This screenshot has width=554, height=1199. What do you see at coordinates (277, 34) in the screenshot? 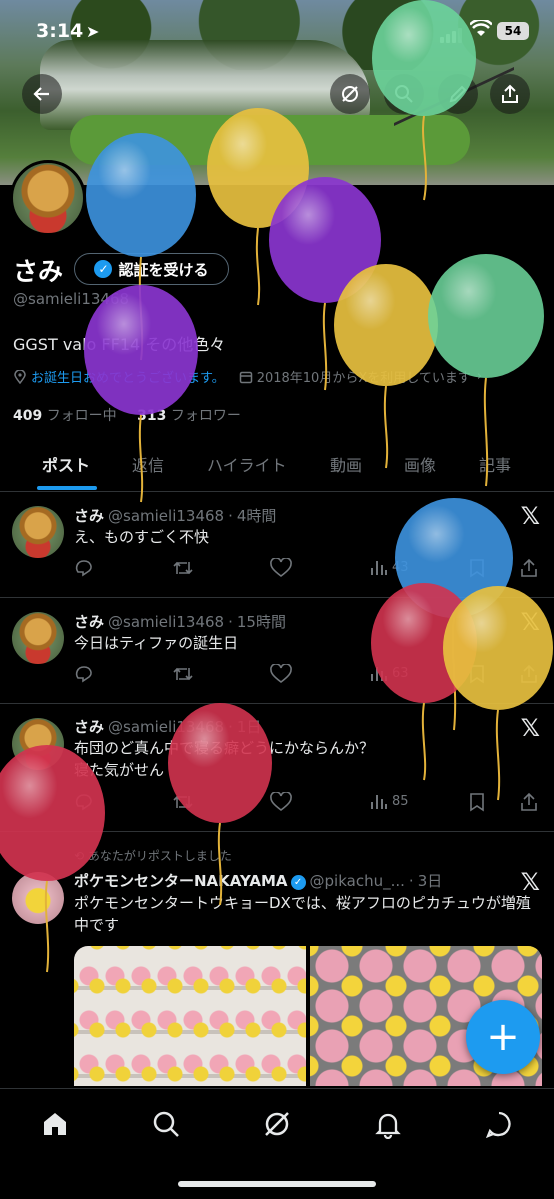
I see `status-bar: 3:14 ➤ 54` at bounding box center [277, 34].